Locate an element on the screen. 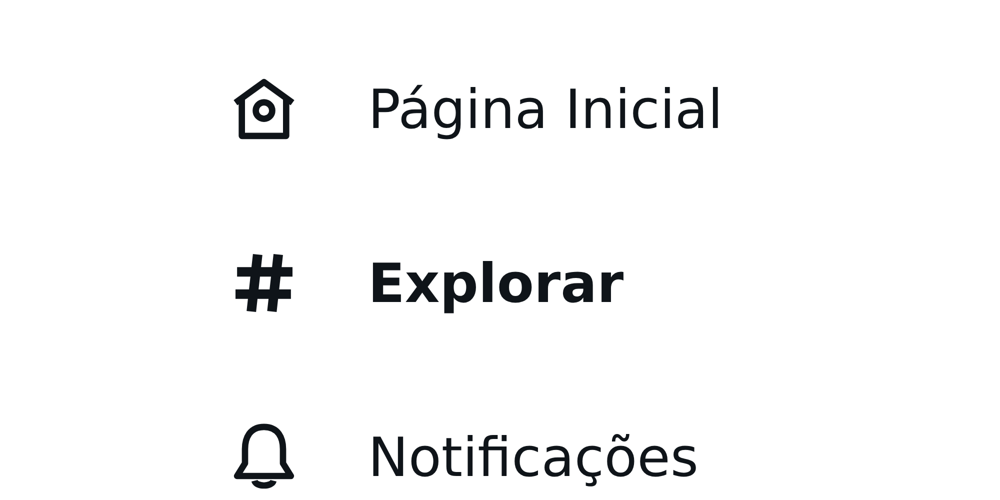  nav-label: Explorar is located at coordinates (496, 283).